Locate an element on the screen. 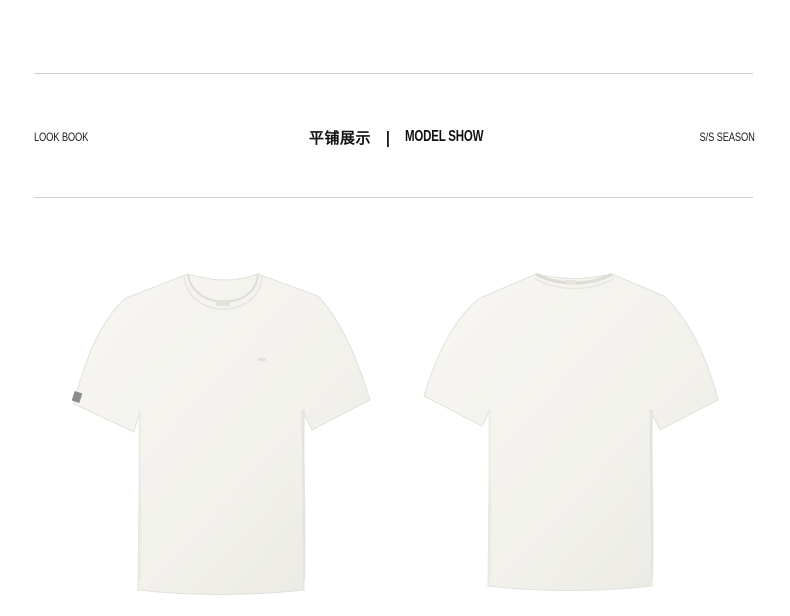 This screenshot has height=616, width=790. lookbook-label: LOOK BOOK is located at coordinates (61, 137).